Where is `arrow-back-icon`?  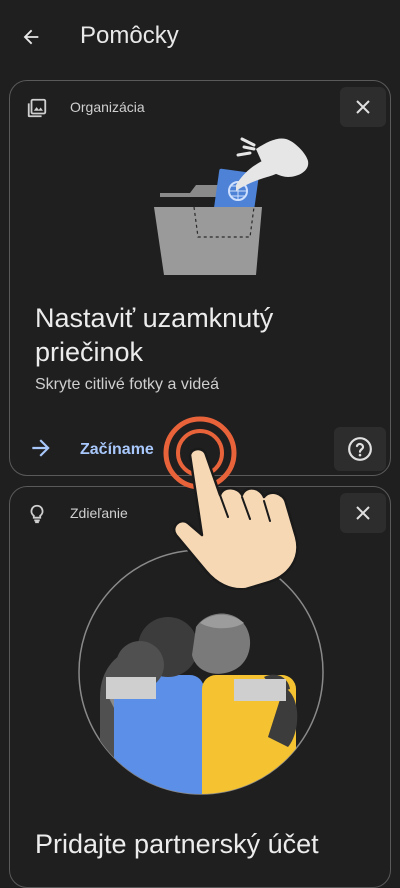 arrow-back-icon is located at coordinates (31, 37).